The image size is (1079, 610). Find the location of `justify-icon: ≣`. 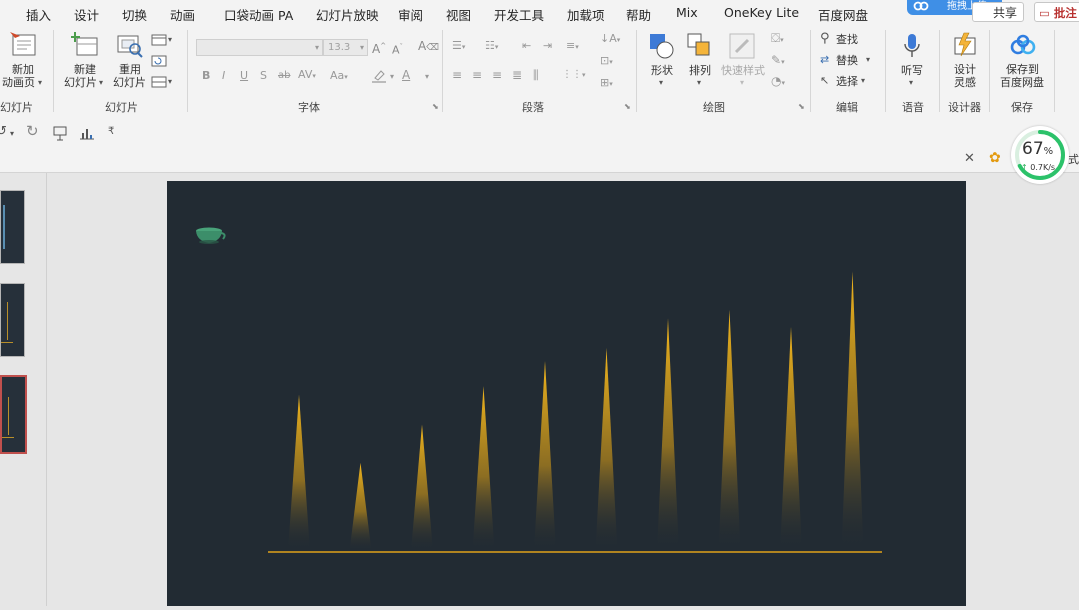

justify-icon: ≣ is located at coordinates (517, 75).